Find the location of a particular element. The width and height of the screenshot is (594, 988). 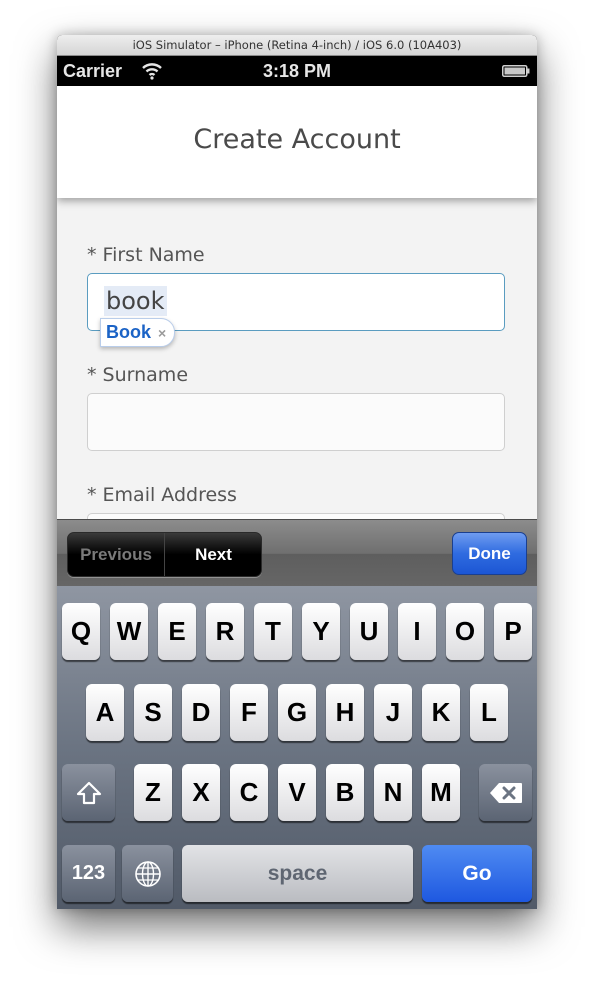

key-g: G is located at coordinates (297, 712).